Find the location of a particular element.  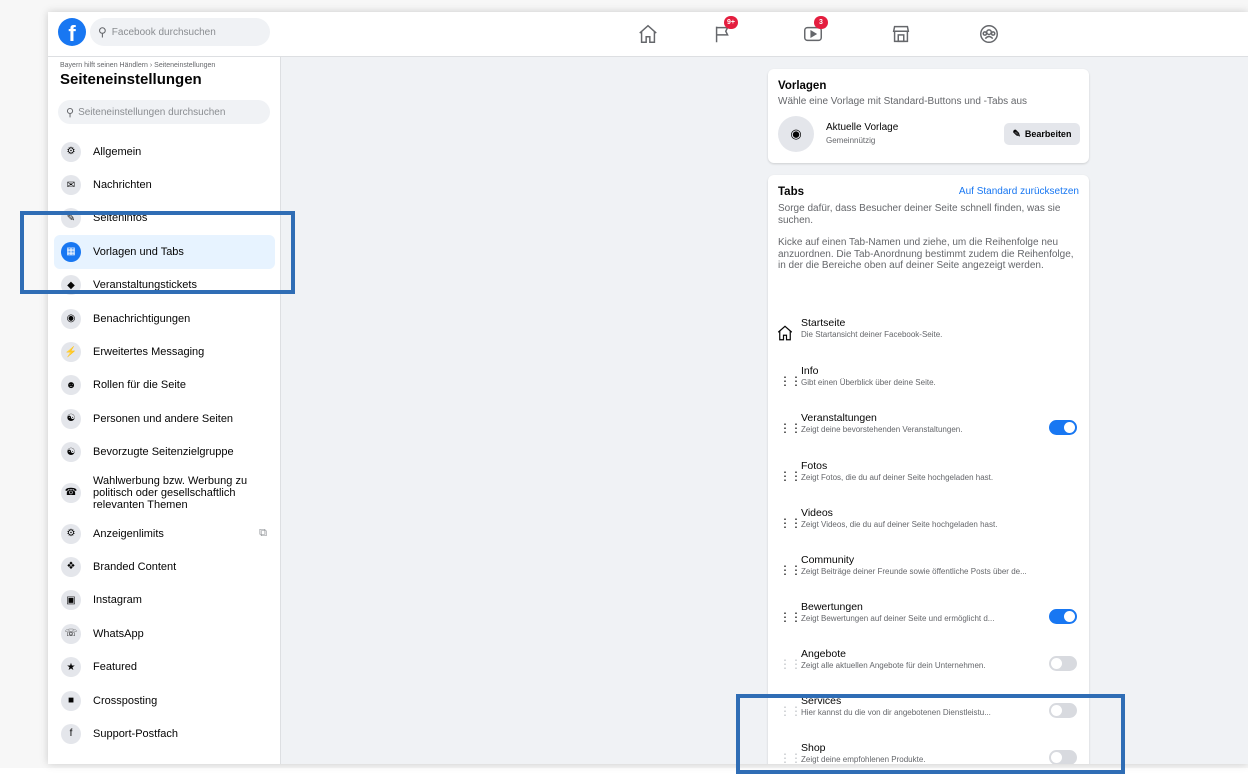

sidebar-item-label: Support-Postfach is located at coordinates (135, 733).